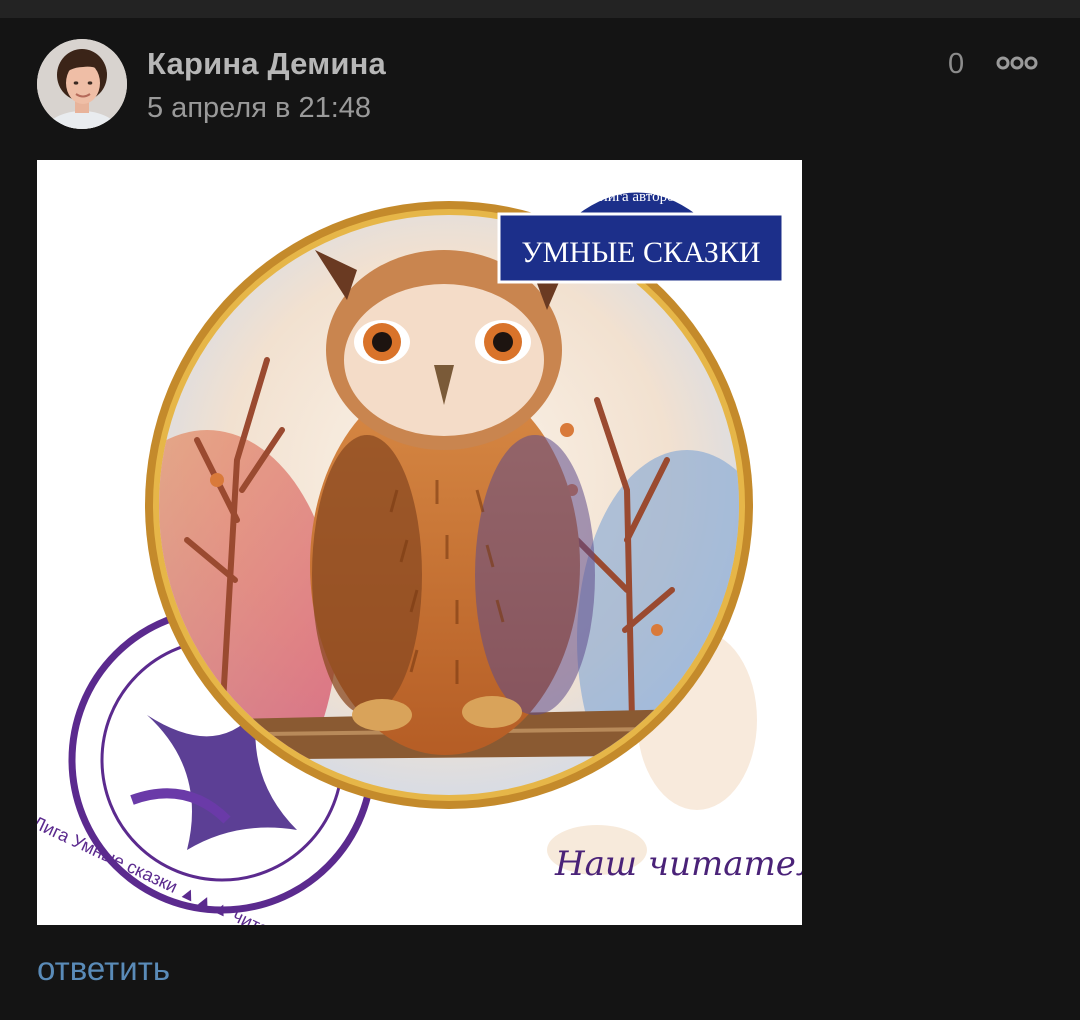  What do you see at coordinates (678, 864) in the screenshot?
I see `caption-text: Наш читатель` at bounding box center [678, 864].